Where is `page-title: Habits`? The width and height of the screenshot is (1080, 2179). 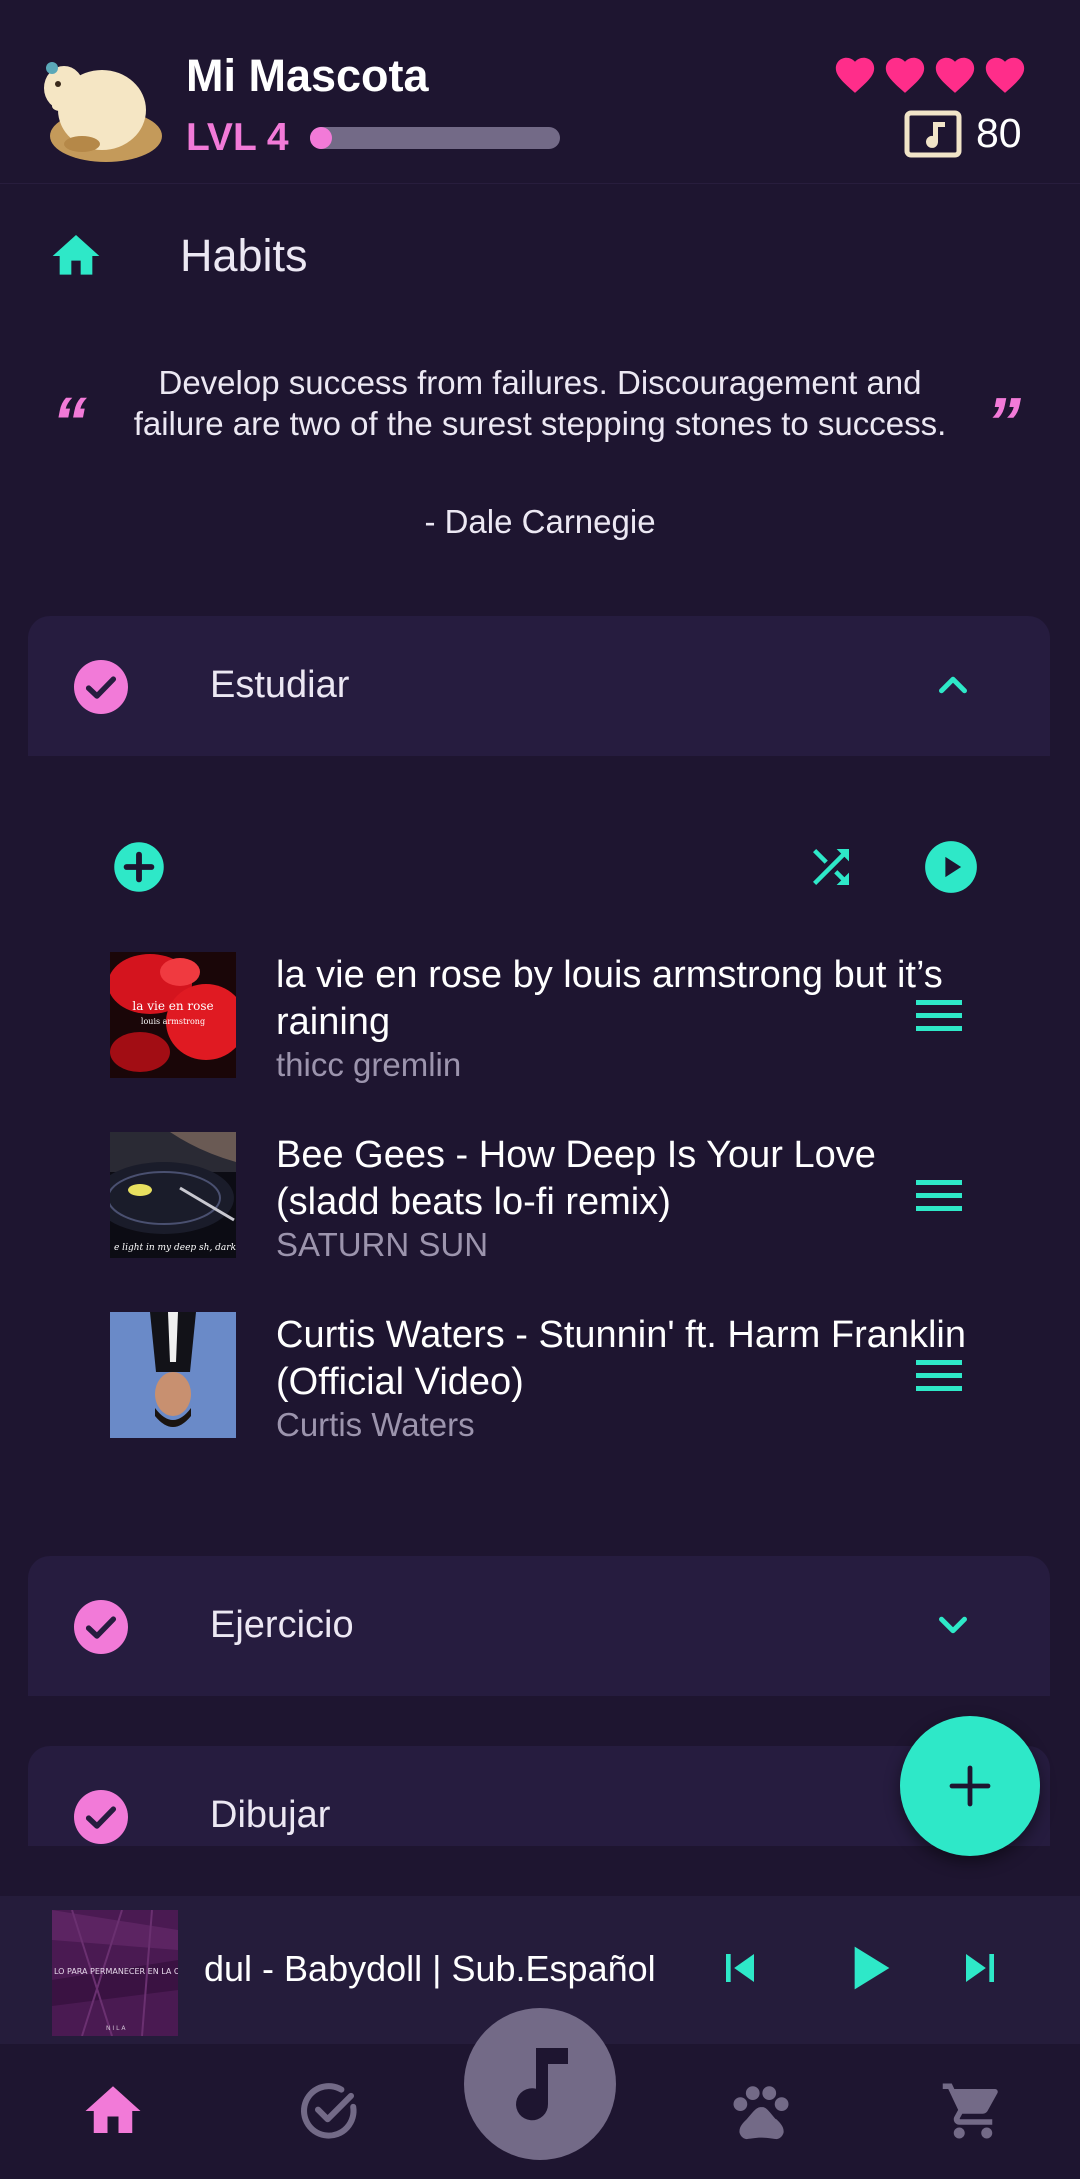
page-title: Habits is located at coordinates (244, 255).